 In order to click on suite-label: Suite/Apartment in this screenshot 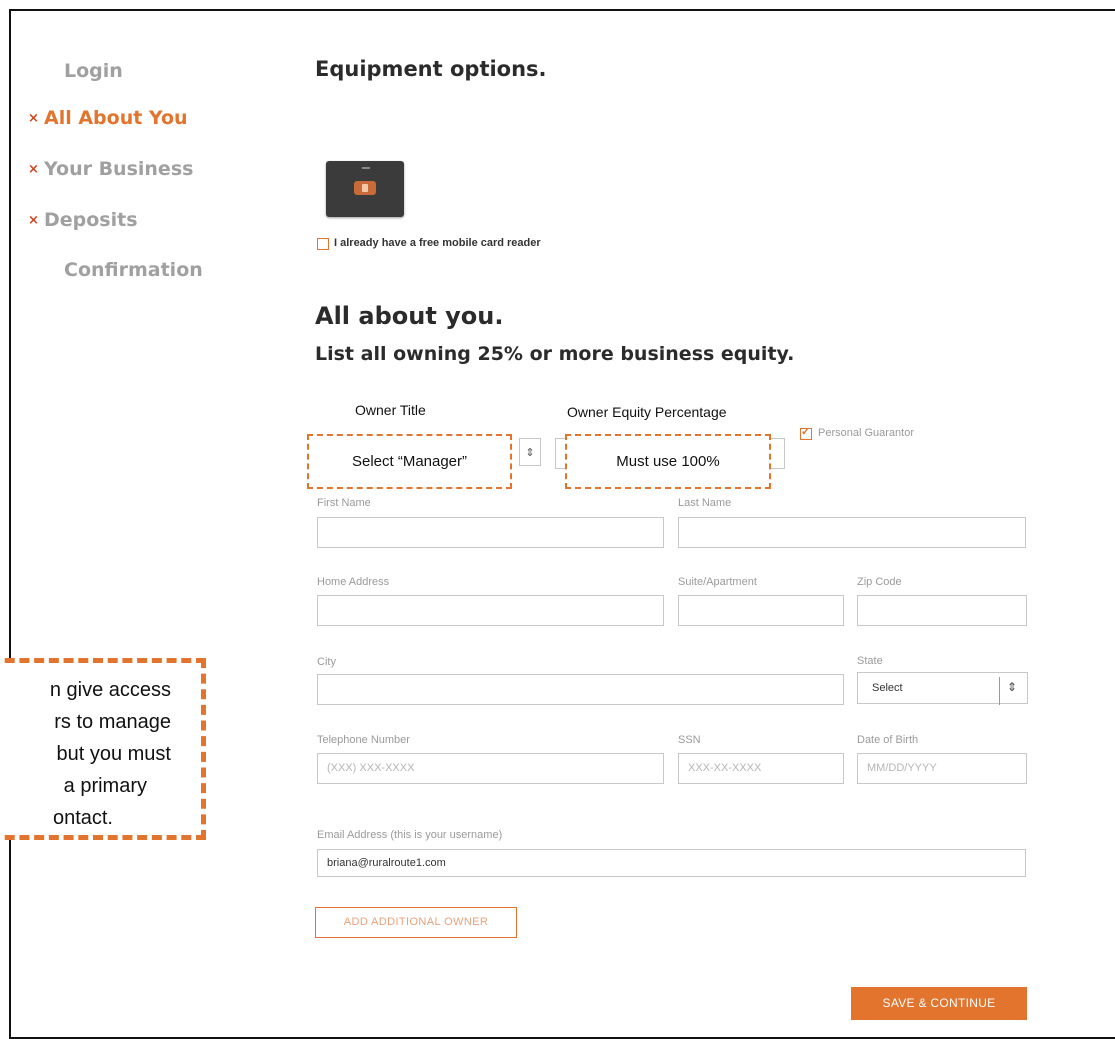, I will do `click(717, 582)`.